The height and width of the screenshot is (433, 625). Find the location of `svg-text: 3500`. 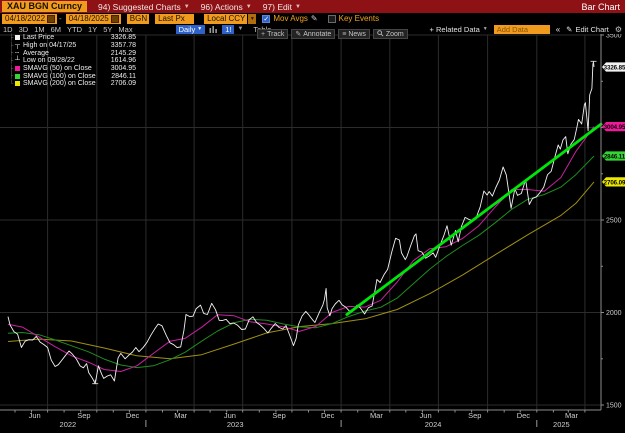

svg-text: 3500 is located at coordinates (614, 37).